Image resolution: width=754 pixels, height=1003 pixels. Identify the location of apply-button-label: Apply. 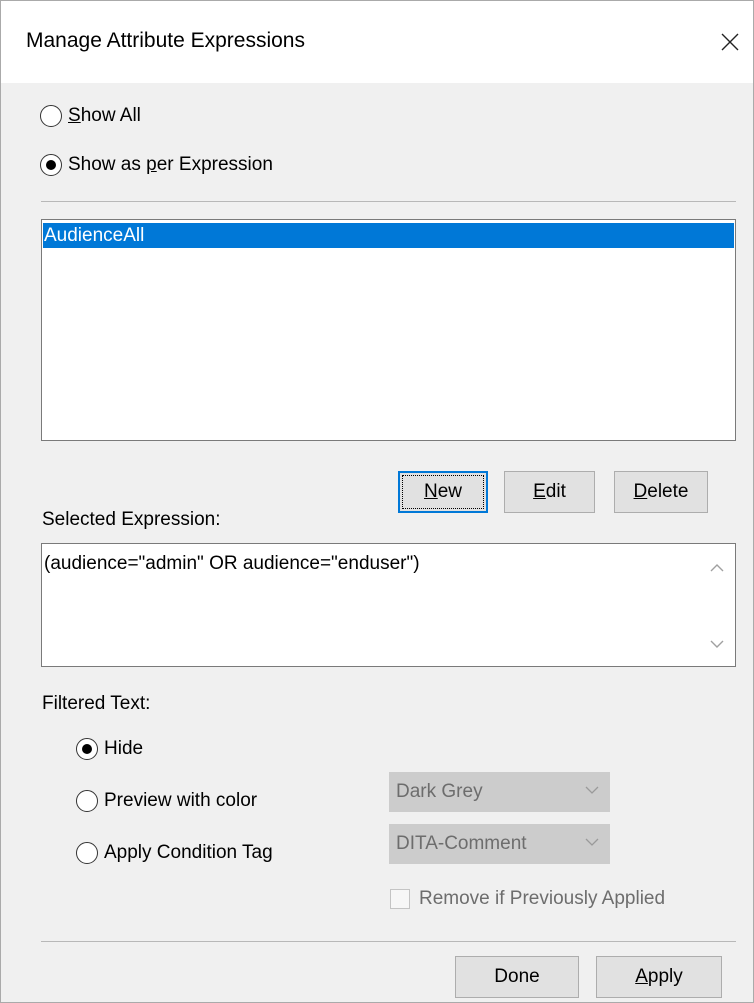
(659, 976).